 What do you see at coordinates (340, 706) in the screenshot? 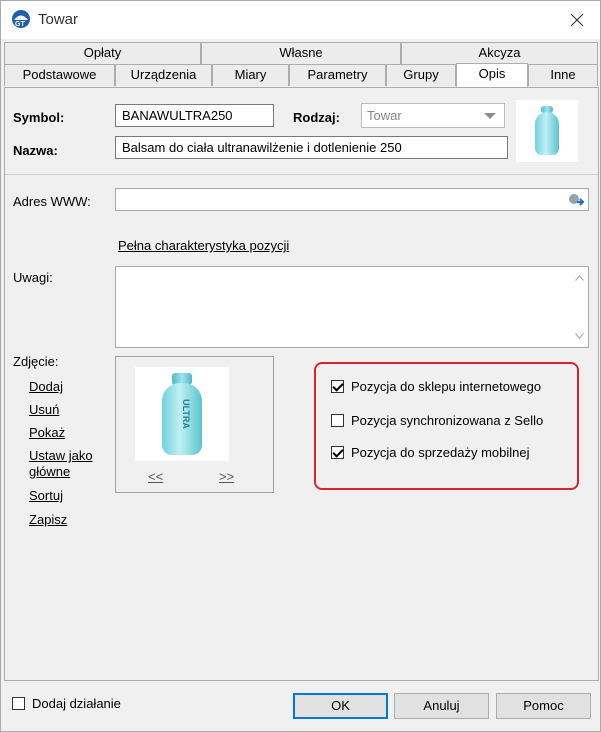
I see `ok-button: OK` at bounding box center [340, 706].